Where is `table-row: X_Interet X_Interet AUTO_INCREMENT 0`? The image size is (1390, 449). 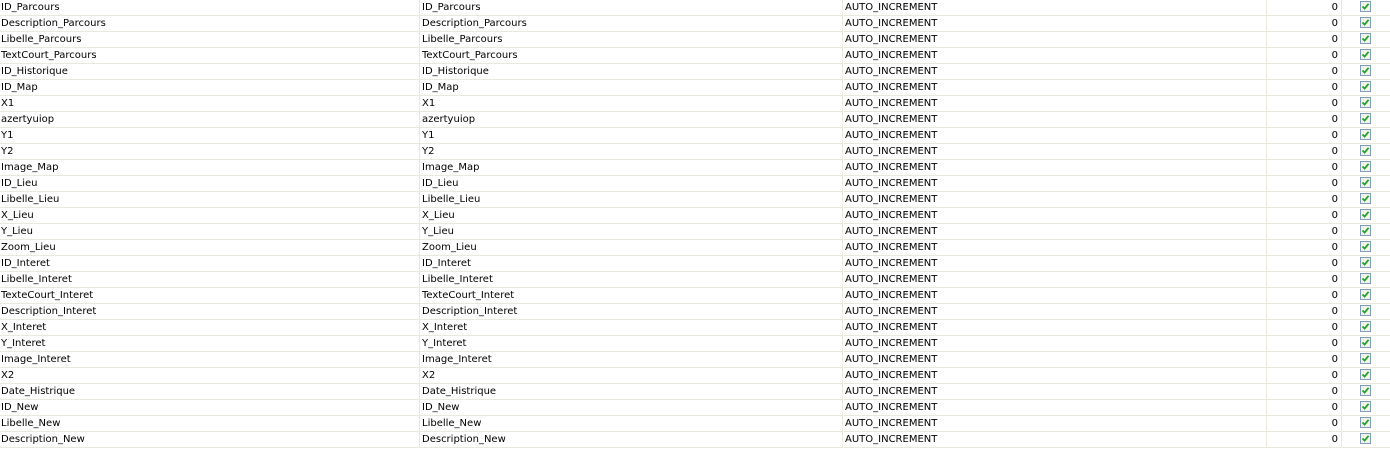 table-row: X_Interet X_Interet AUTO_INCREMENT 0 is located at coordinates (695, 328).